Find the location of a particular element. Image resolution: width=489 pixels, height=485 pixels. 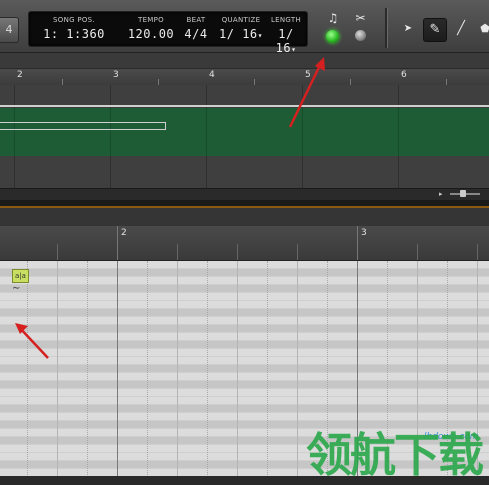

quantize-label: QUANTIZE is located at coordinates (241, 20).